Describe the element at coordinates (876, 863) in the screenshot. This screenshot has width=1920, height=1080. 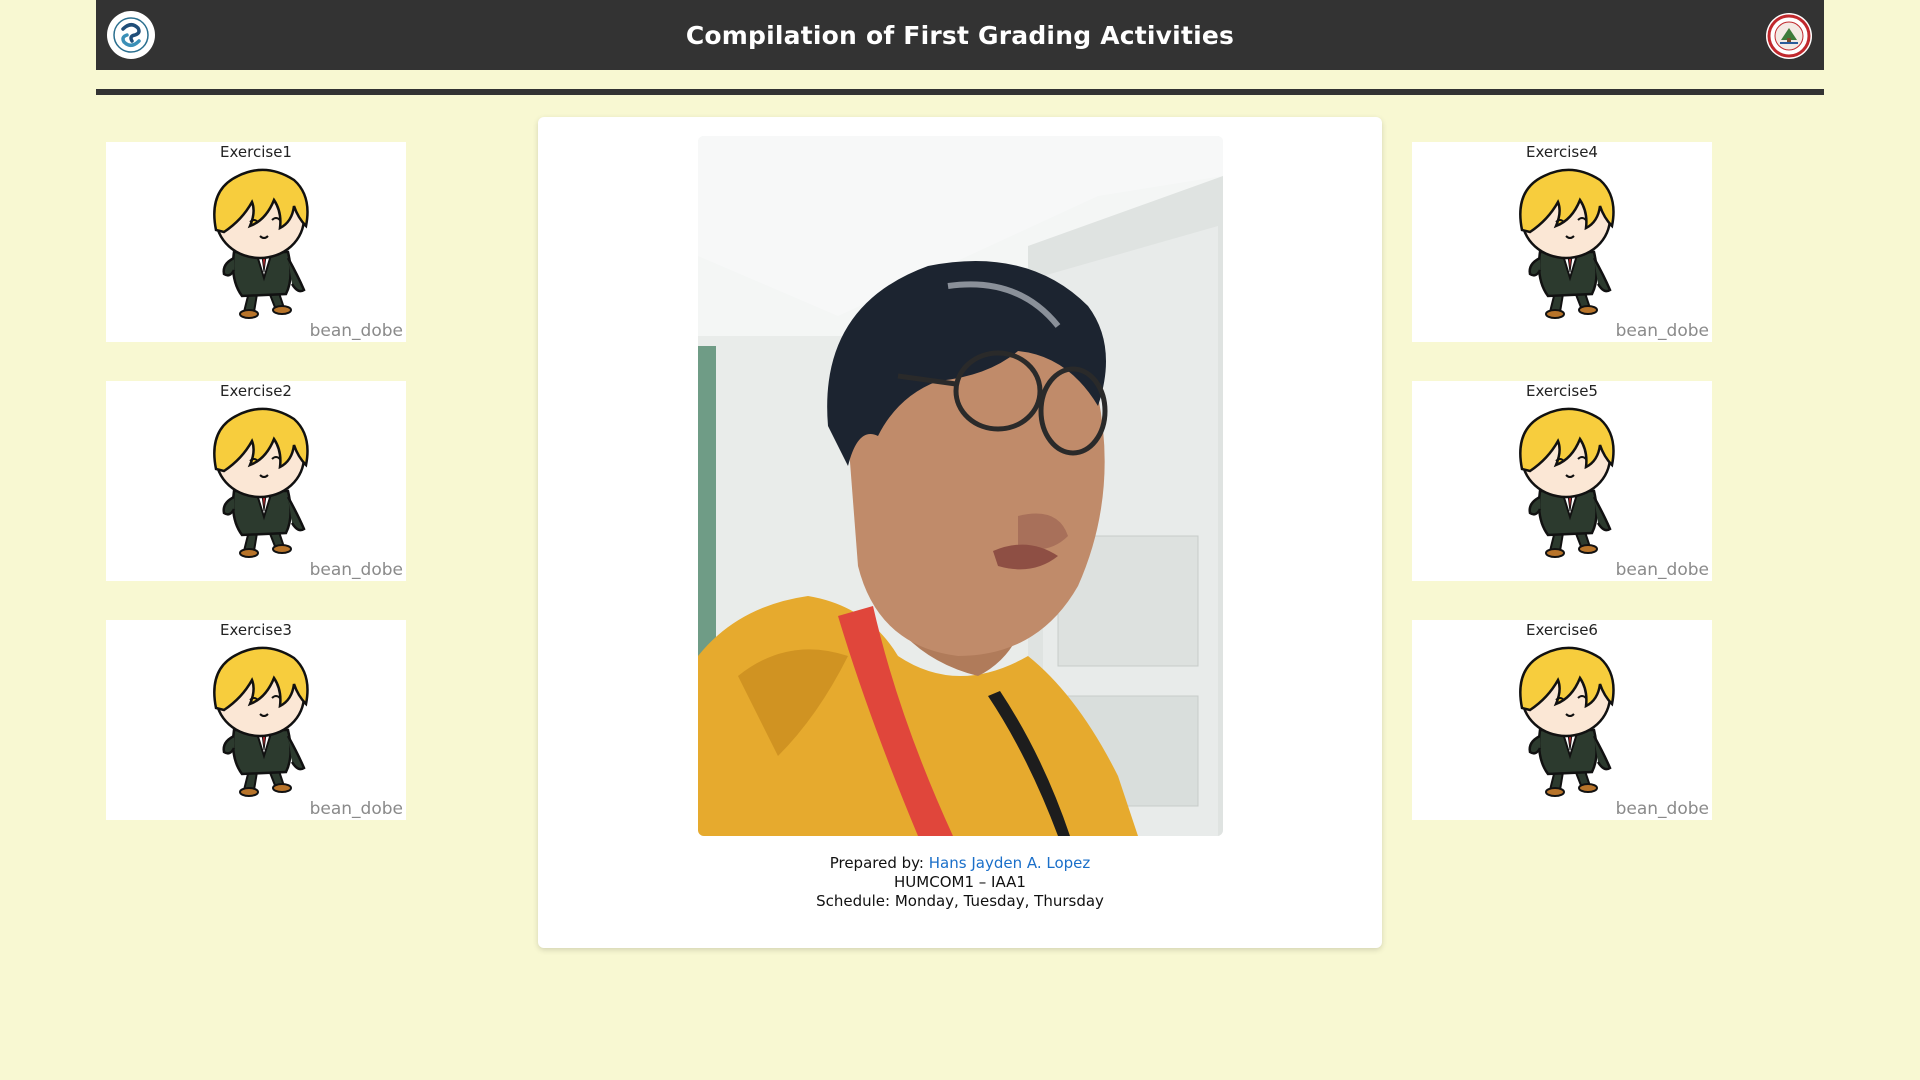
I see `prepared-by-label: Prepared by:` at that location.